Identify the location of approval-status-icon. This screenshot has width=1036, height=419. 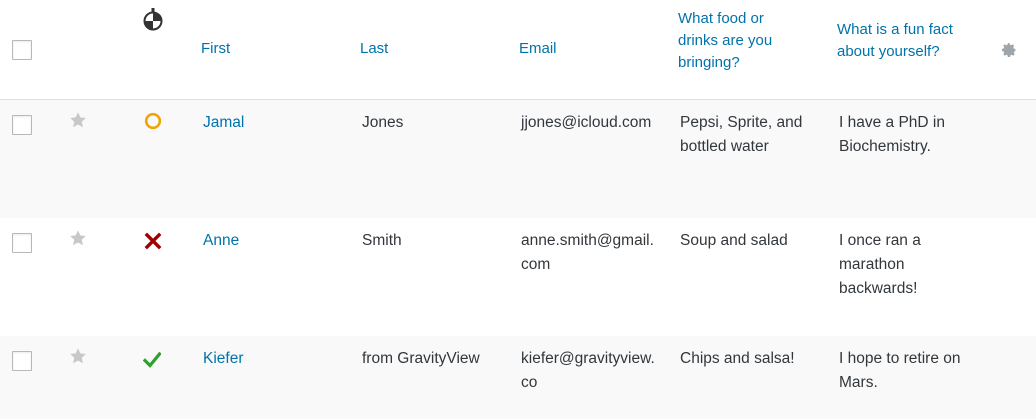
(153, 19).